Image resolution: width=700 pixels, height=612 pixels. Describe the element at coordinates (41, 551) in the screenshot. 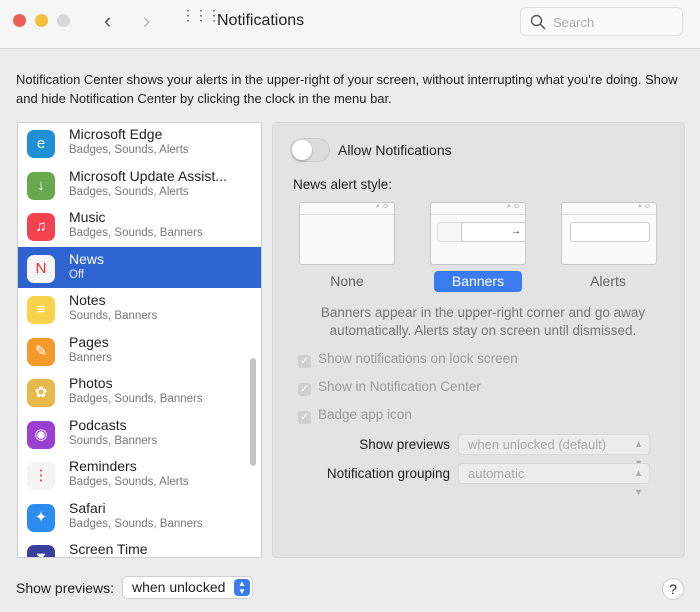

I see `app-icon: ⧗` at that location.